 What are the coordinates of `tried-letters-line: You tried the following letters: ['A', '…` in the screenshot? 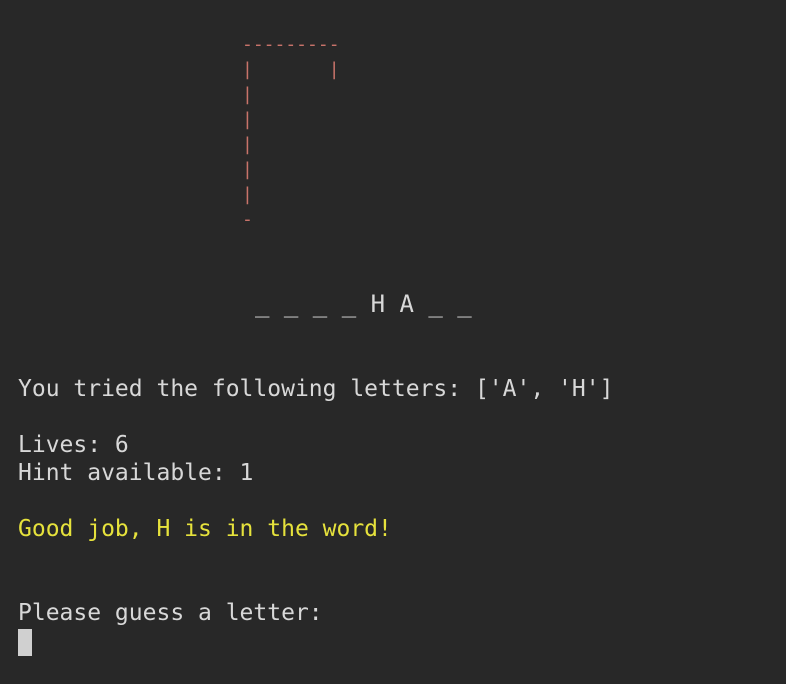 It's located at (316, 389).